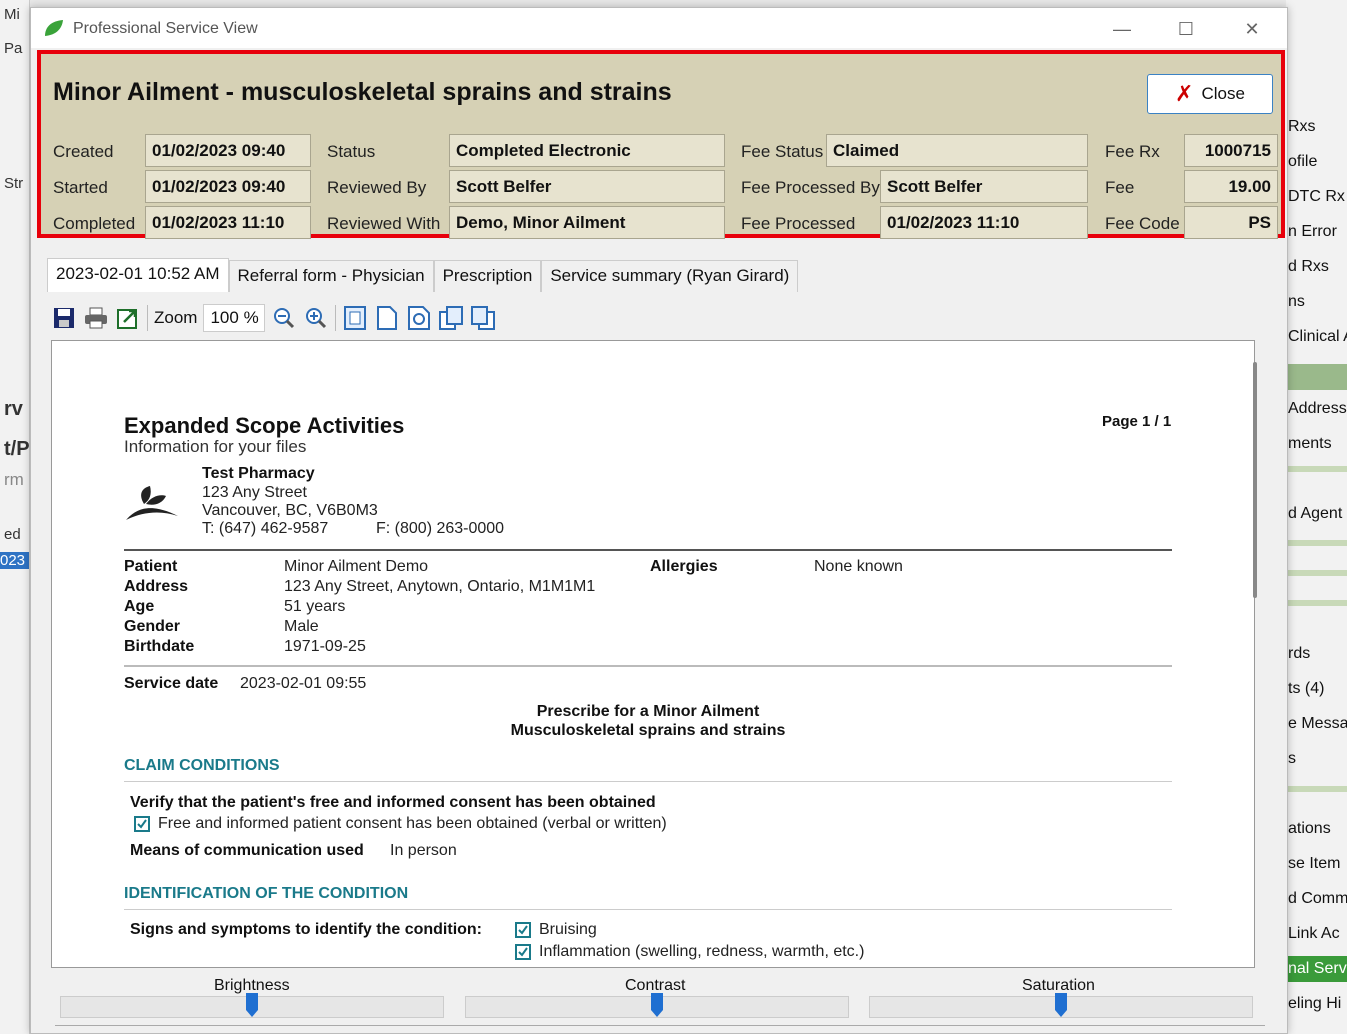 The image size is (1347, 1034). What do you see at coordinates (1310, 443) in the screenshot?
I see `bg-right-item: ments` at bounding box center [1310, 443].